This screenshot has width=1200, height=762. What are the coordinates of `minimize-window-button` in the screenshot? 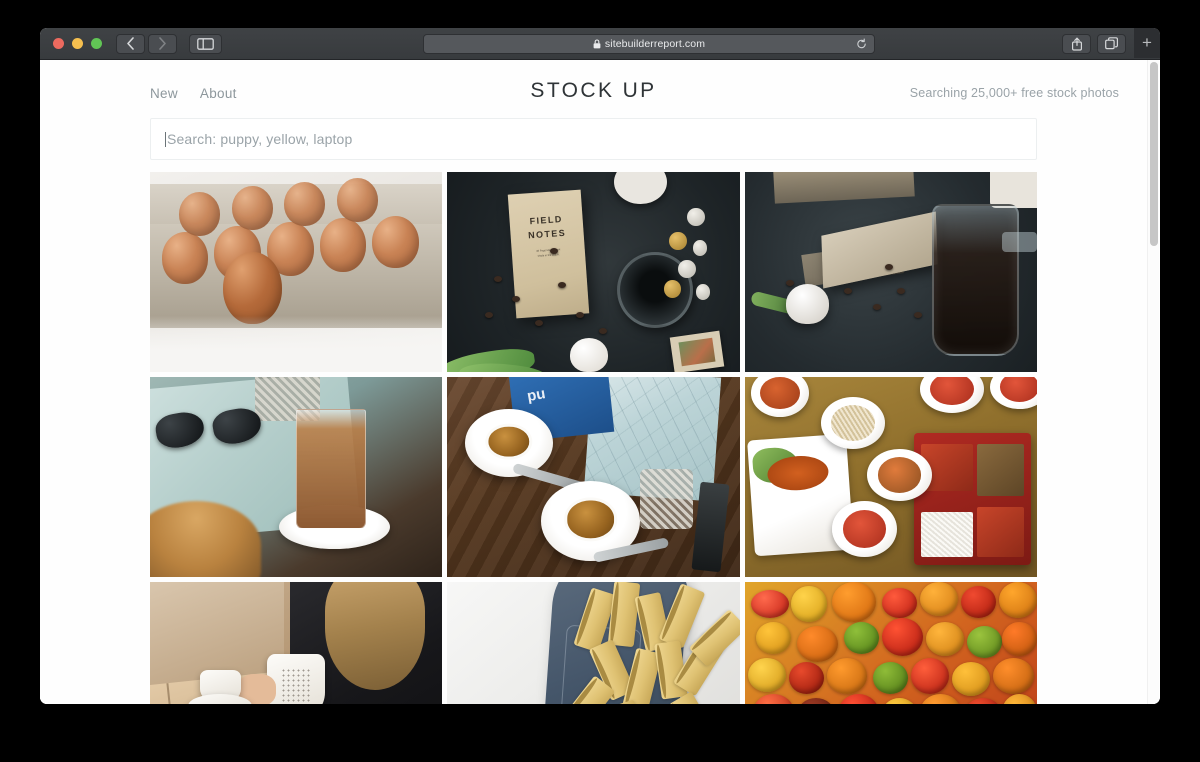 It's located at (77, 43).